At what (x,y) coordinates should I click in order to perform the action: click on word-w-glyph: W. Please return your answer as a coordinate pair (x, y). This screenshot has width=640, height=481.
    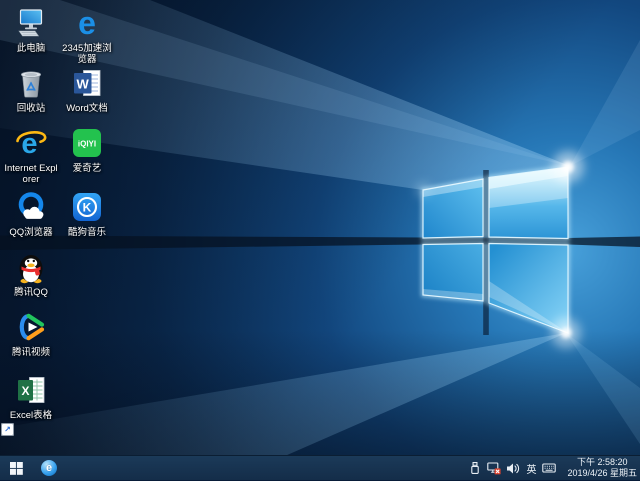
    Looking at the image, I should click on (83, 84).